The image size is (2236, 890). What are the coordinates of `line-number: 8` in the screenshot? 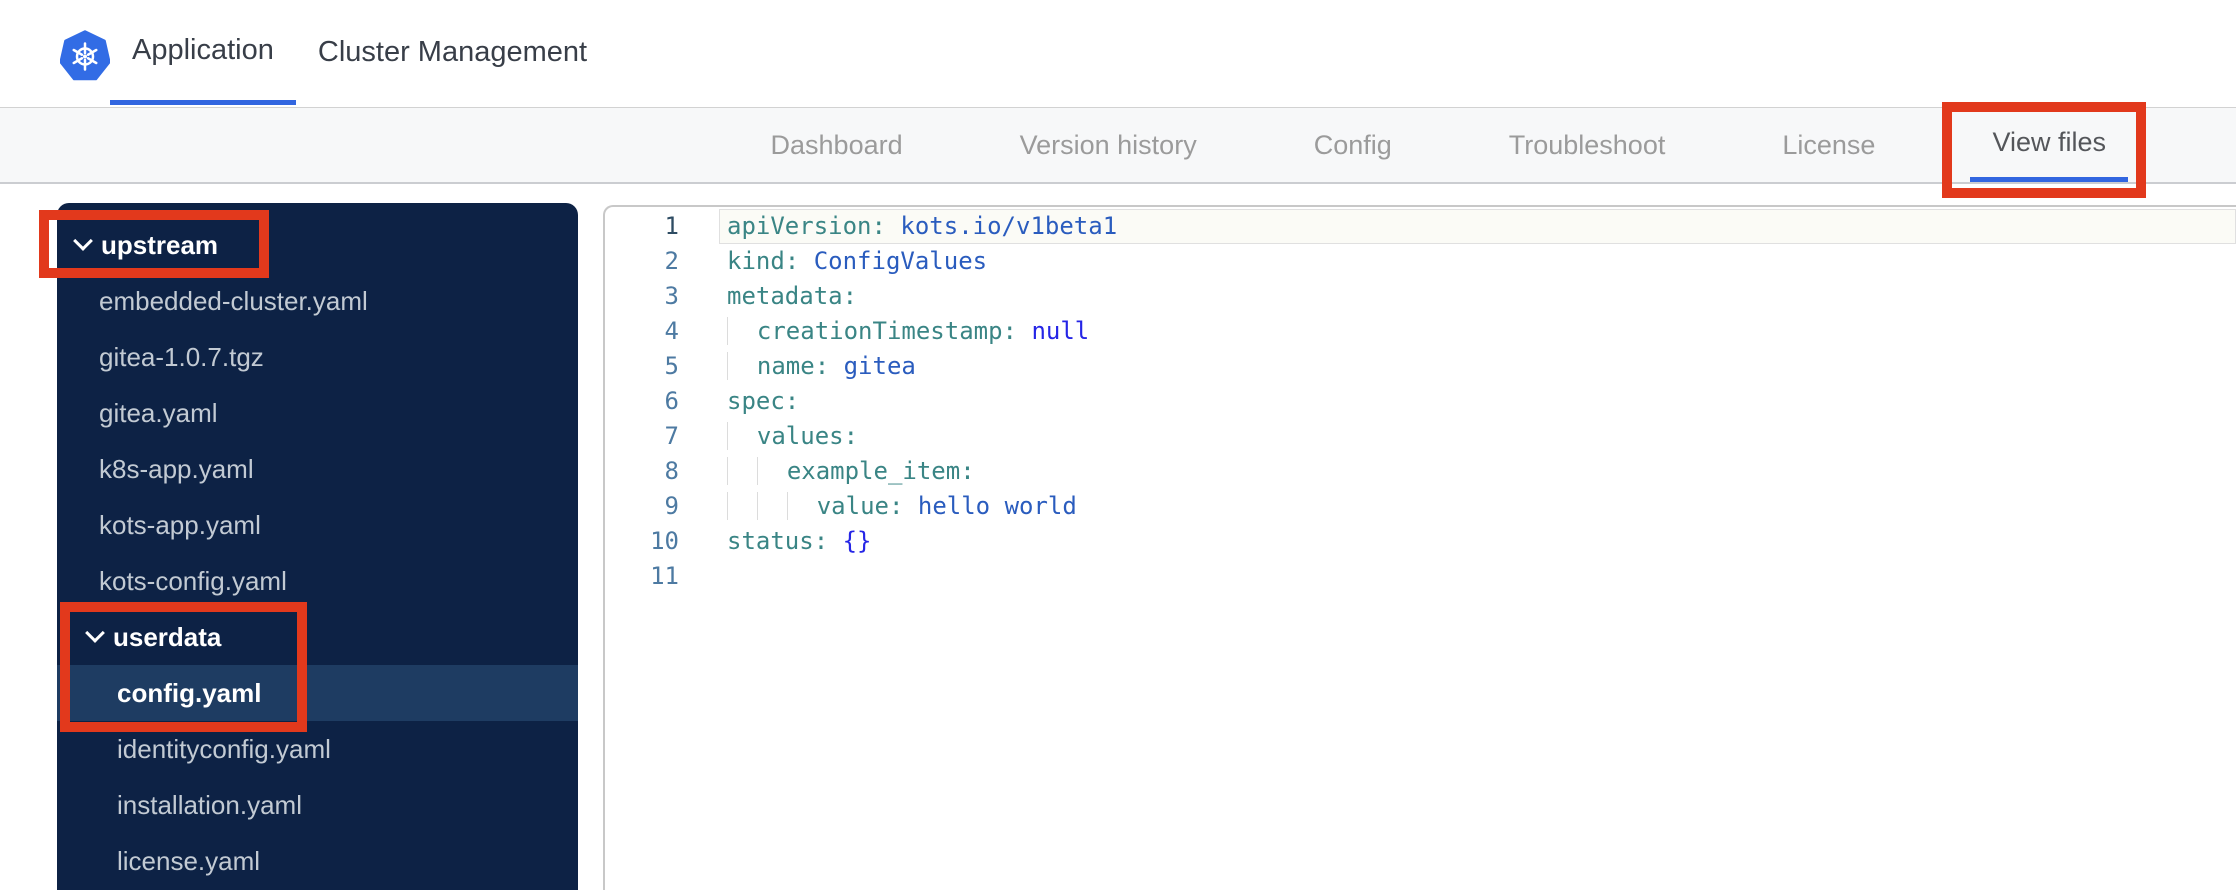 It's located at (671, 471).